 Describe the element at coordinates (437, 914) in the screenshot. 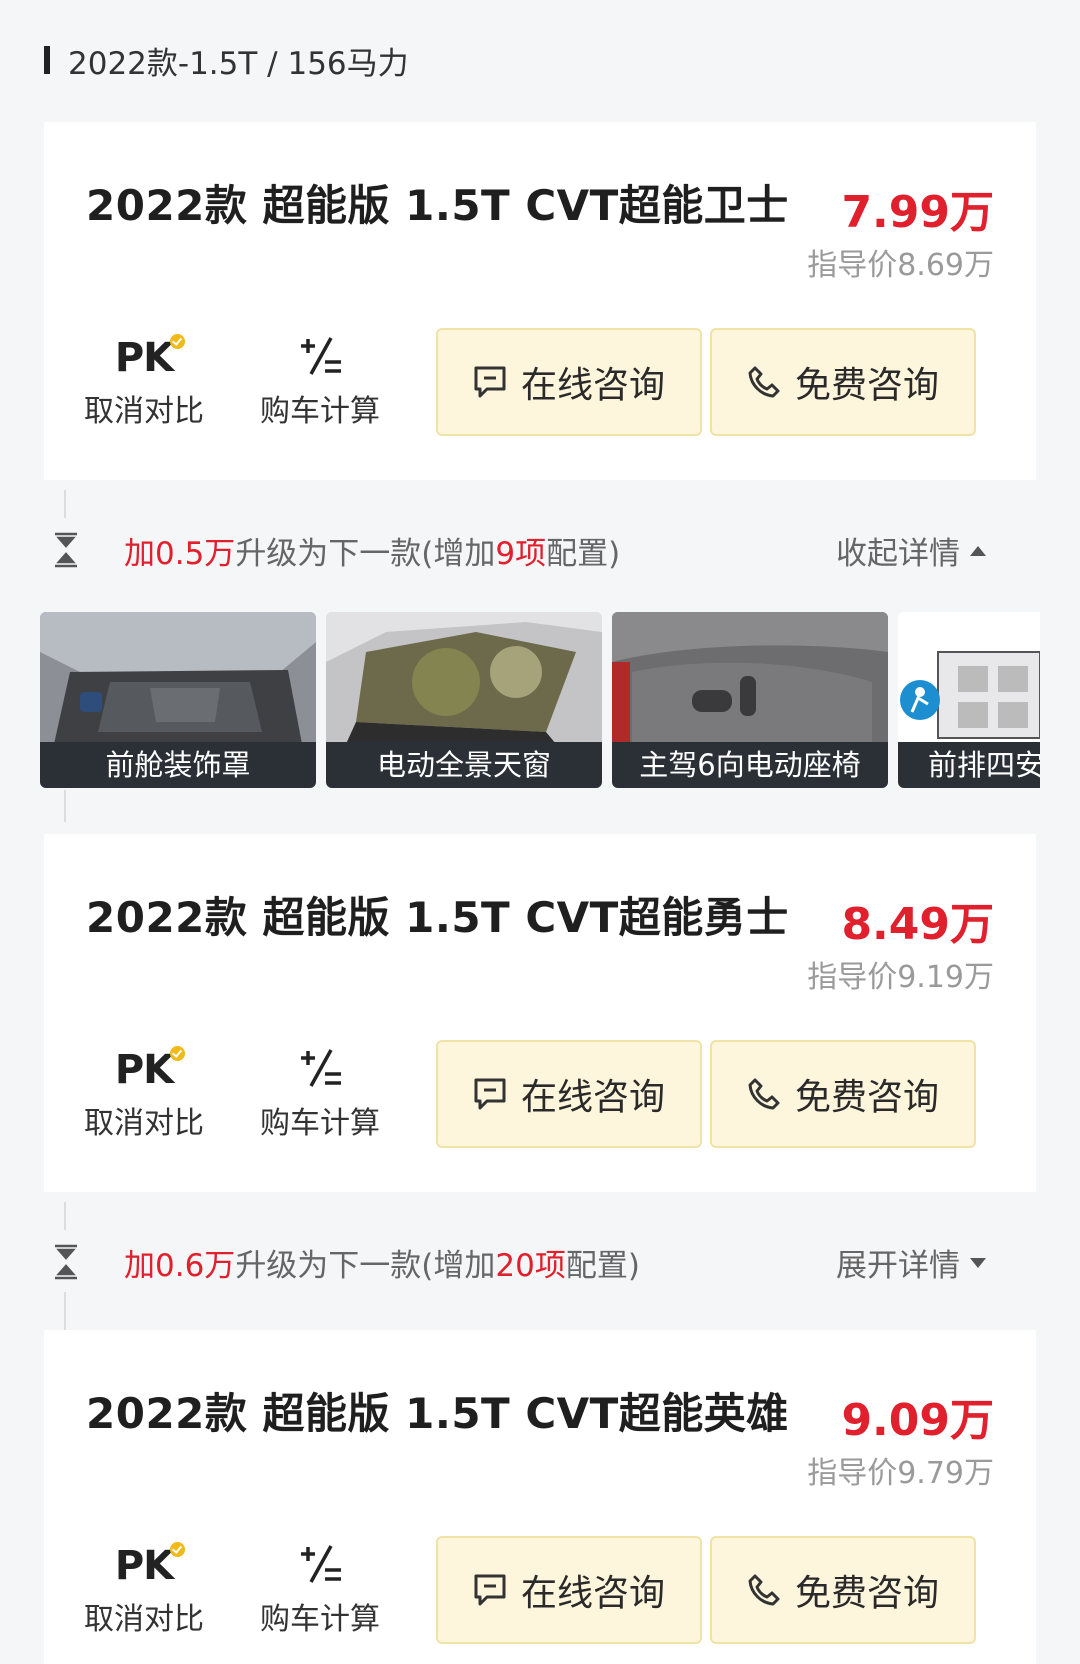

I see `car-title: 2022款 超能版 1.5T CVT超能勇士` at that location.